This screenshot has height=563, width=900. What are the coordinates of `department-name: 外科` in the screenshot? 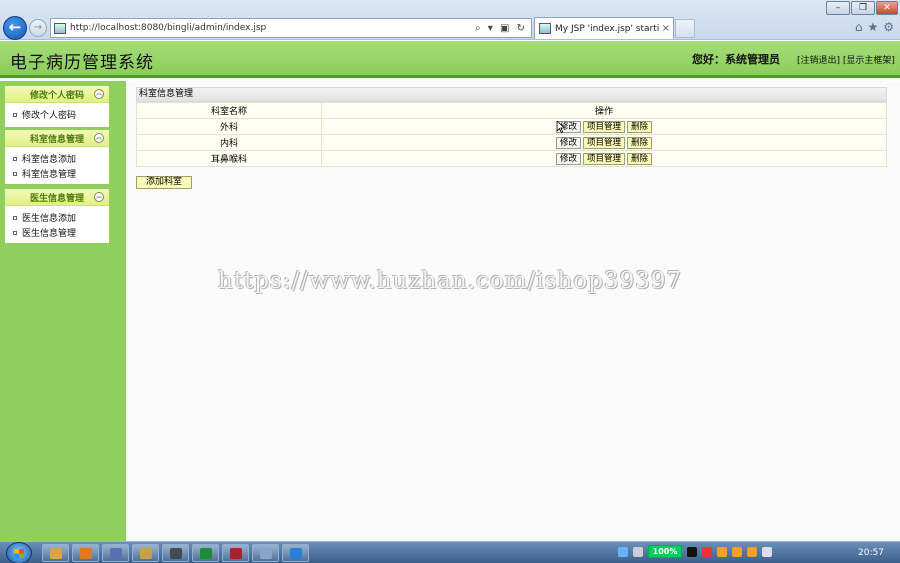 It's located at (229, 126).